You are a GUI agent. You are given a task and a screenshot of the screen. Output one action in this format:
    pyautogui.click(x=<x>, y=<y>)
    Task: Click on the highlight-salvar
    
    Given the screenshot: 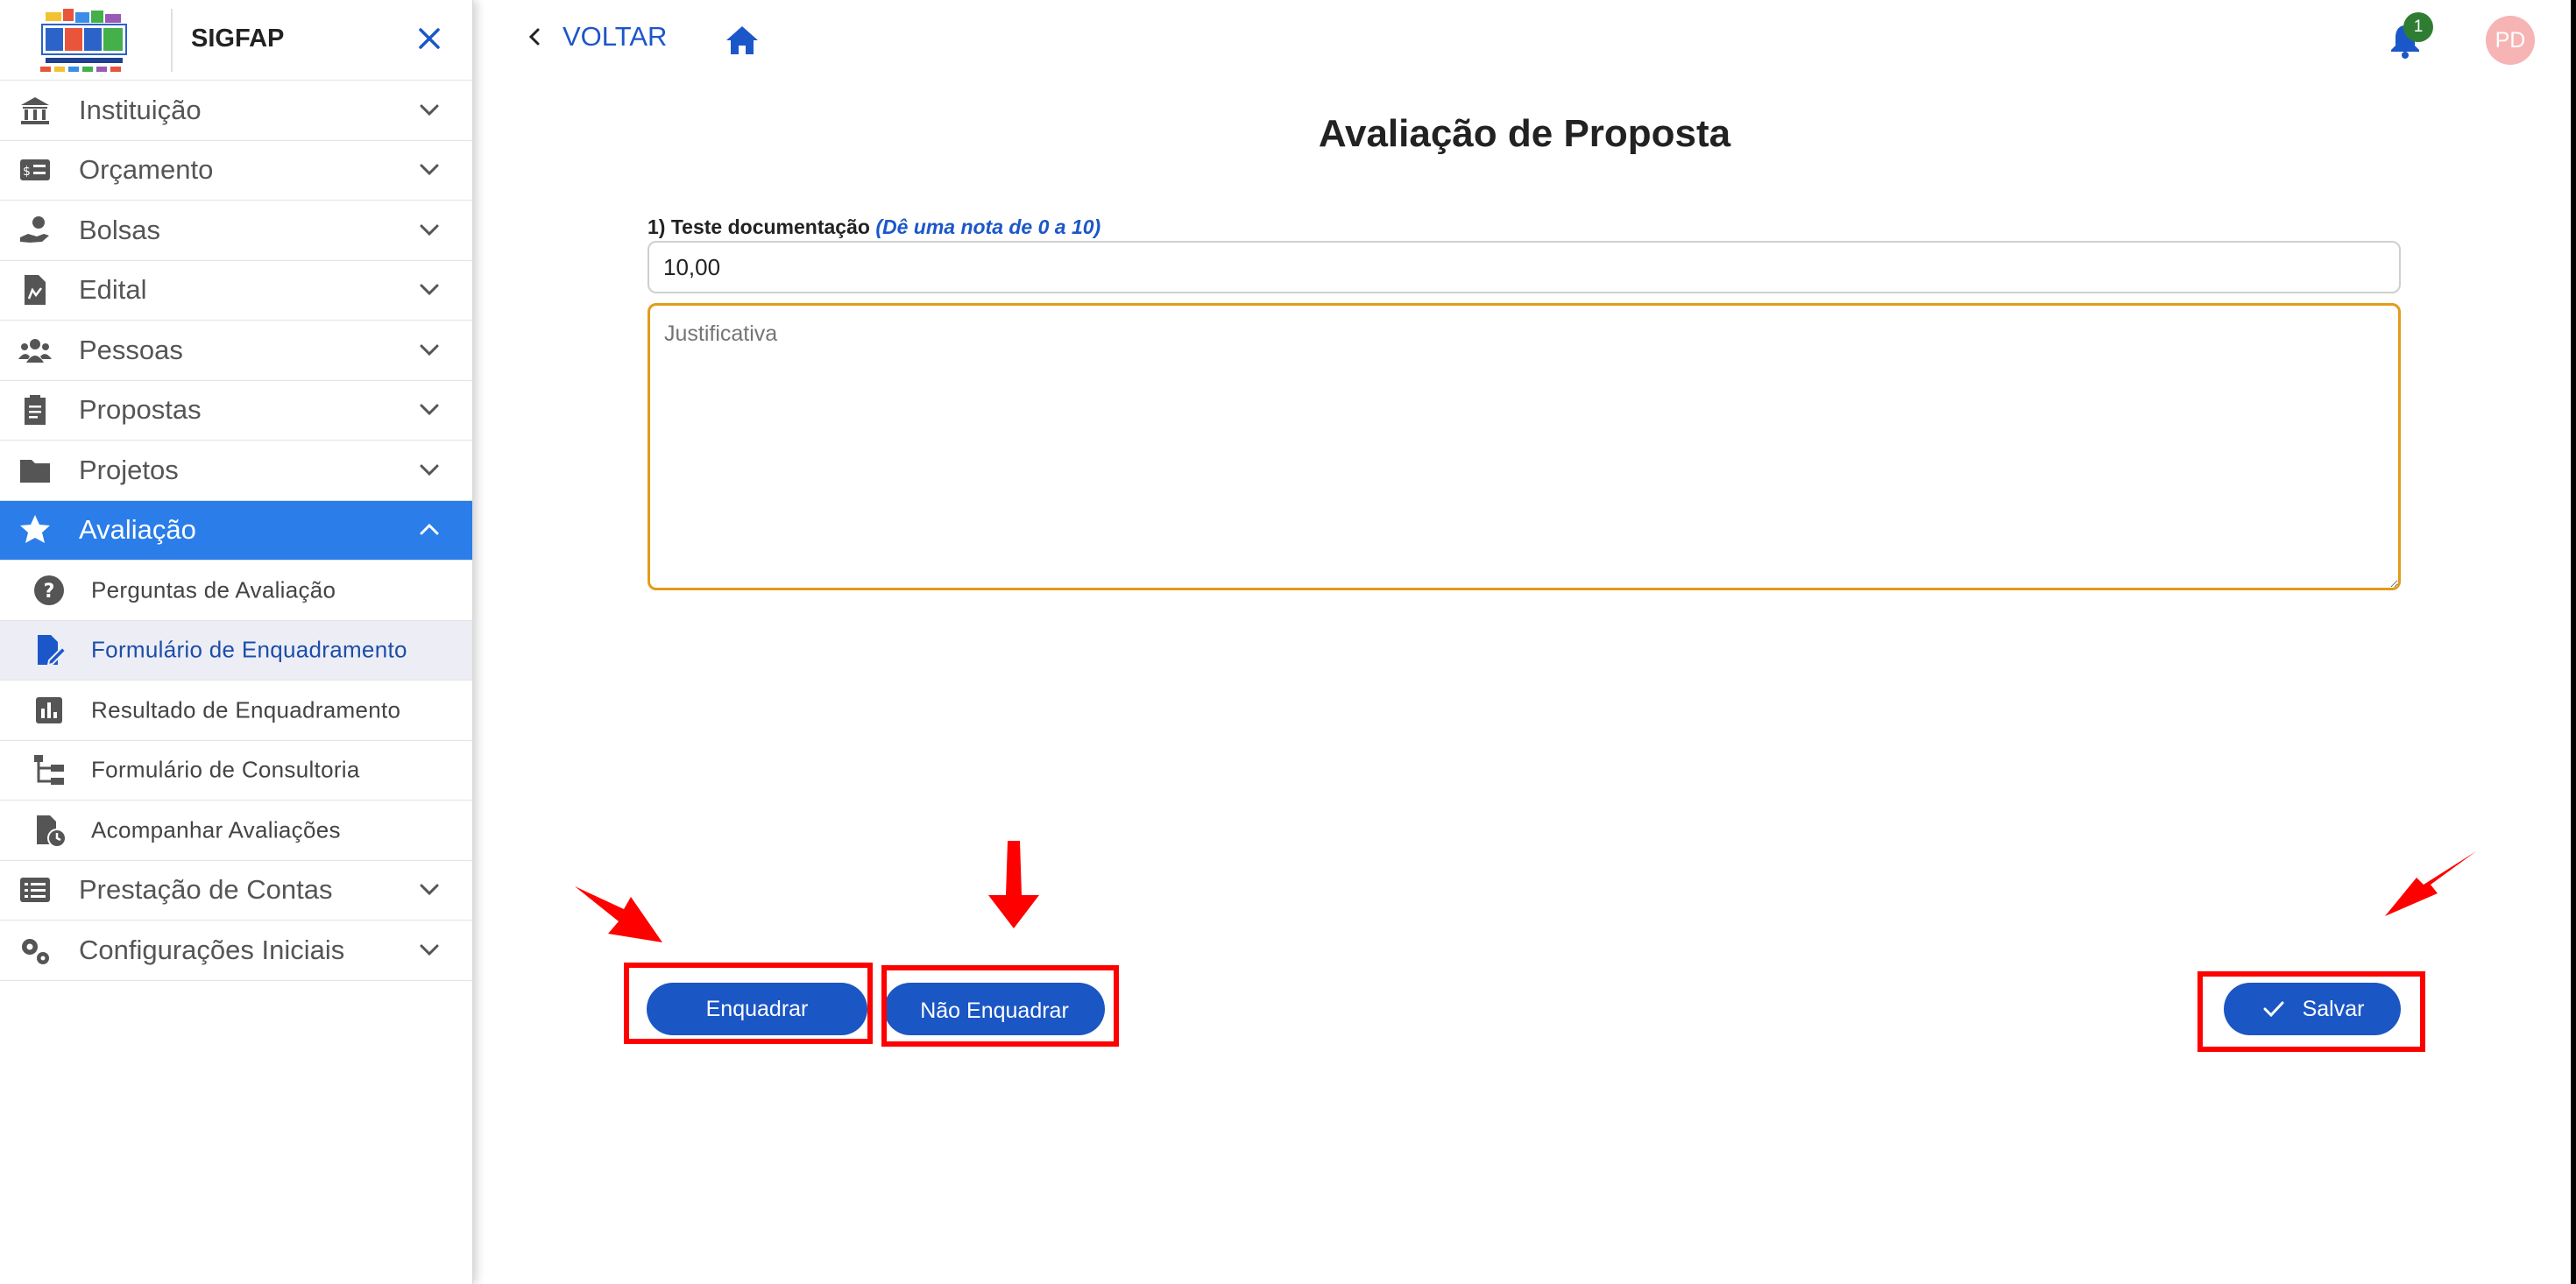 What is the action you would take?
    pyautogui.click(x=2311, y=1011)
    